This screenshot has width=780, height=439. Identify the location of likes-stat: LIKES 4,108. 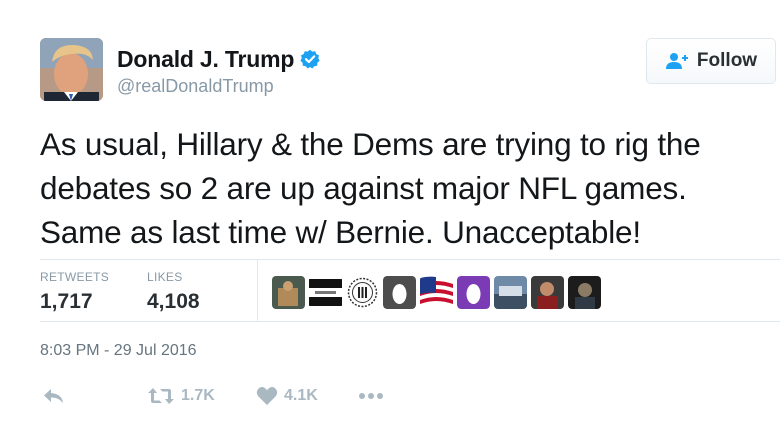
(173, 292).